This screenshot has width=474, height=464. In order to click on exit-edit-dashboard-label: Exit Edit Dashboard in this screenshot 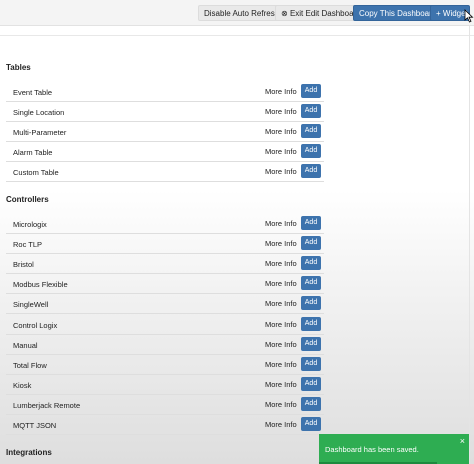, I will do `click(325, 13)`.